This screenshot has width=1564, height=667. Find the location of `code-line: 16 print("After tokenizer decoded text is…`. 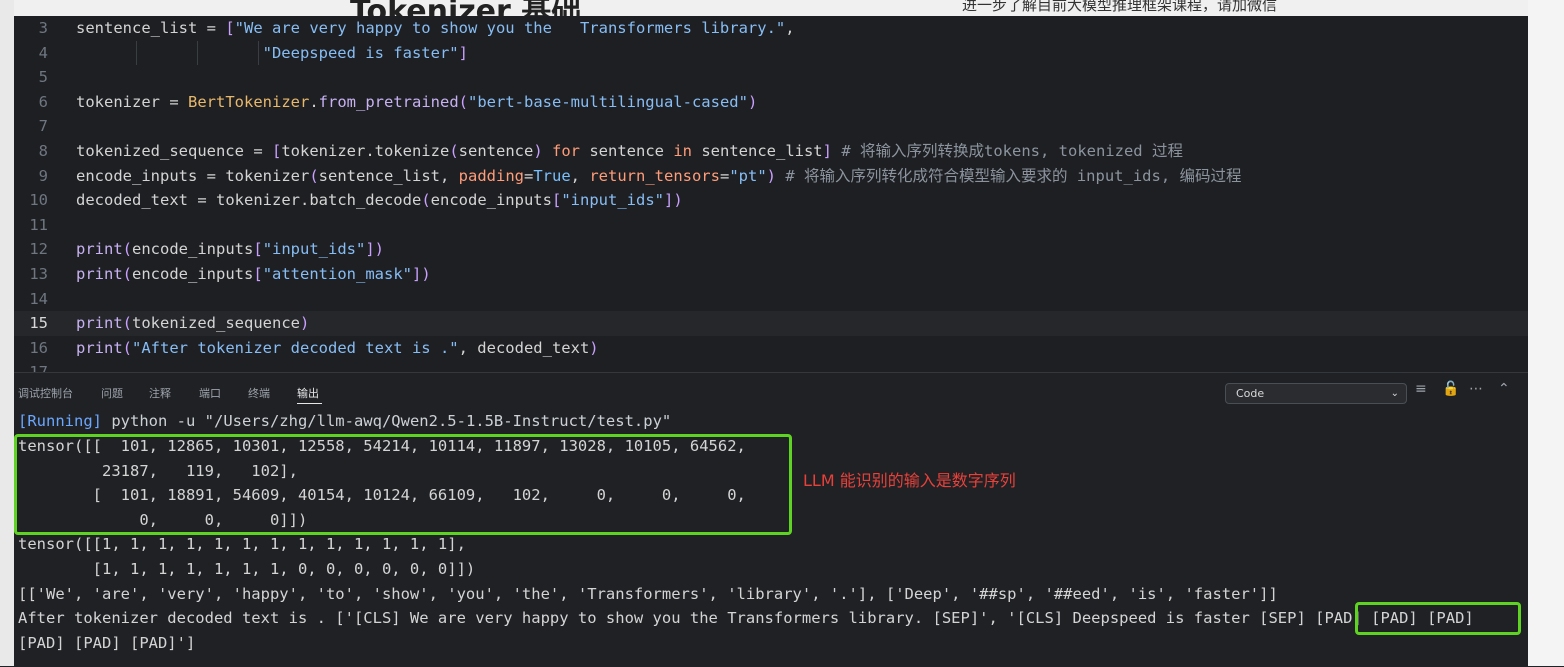

code-line: 16 print("After tokenizer decoded text is… is located at coordinates (771, 348).